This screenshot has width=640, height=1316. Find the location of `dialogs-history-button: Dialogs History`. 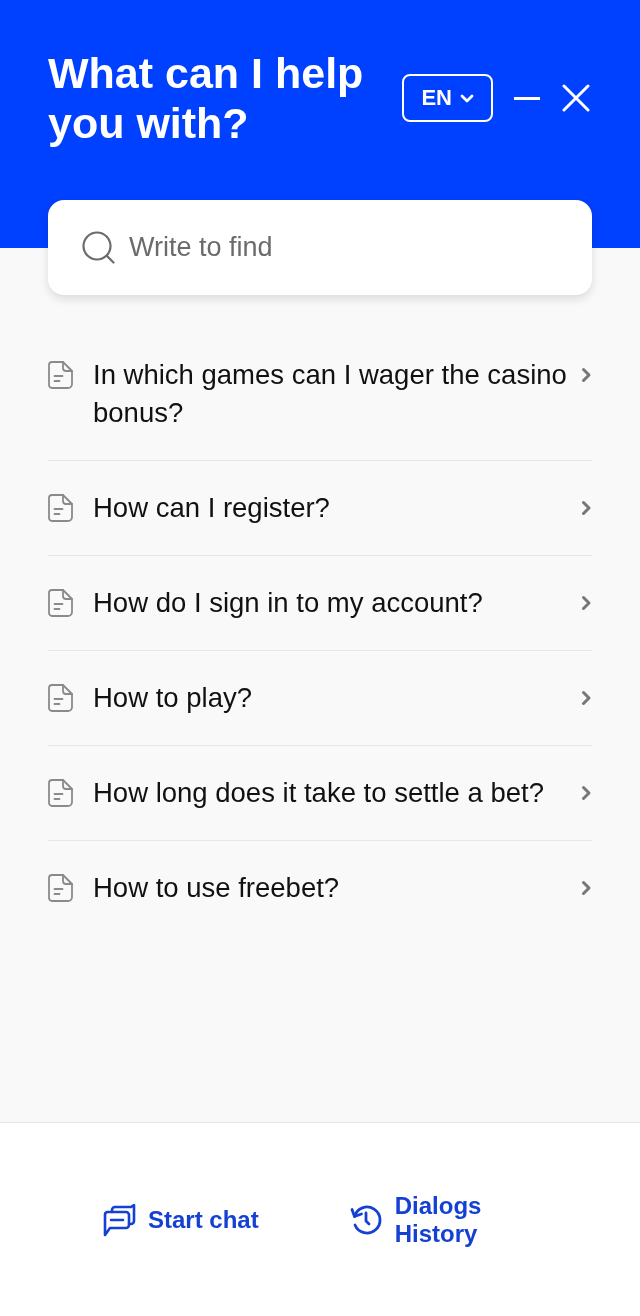

dialogs-history-button: Dialogs History is located at coordinates (419, 1219).